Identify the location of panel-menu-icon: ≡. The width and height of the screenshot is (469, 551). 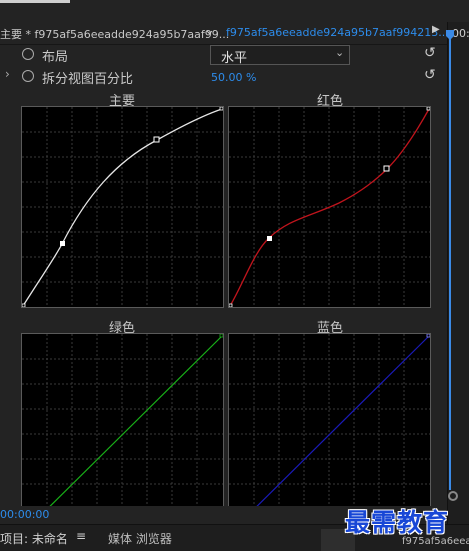
(81, 536).